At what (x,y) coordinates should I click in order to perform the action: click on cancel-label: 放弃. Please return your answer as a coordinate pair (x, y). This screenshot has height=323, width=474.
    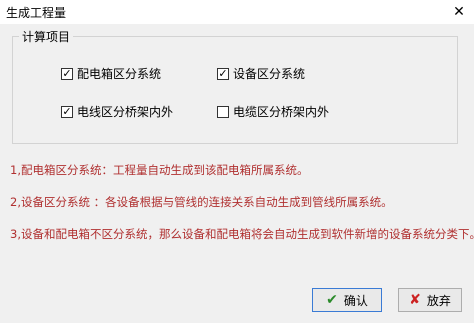
    Looking at the image, I should click on (438, 300).